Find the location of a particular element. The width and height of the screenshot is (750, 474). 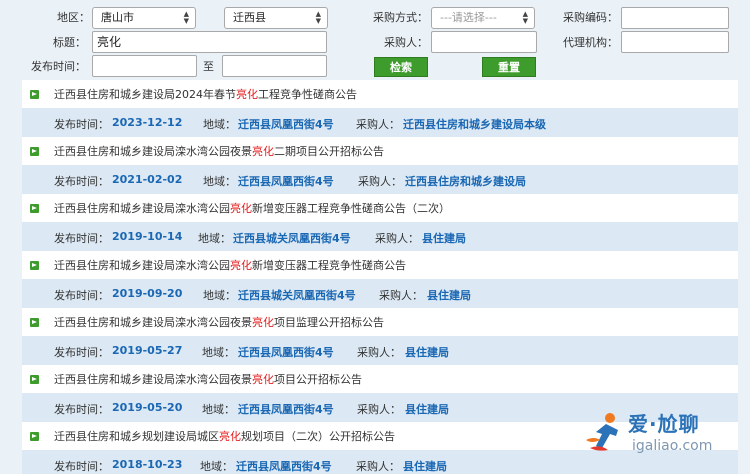

code-label: 采购编码： is located at coordinates (590, 17).